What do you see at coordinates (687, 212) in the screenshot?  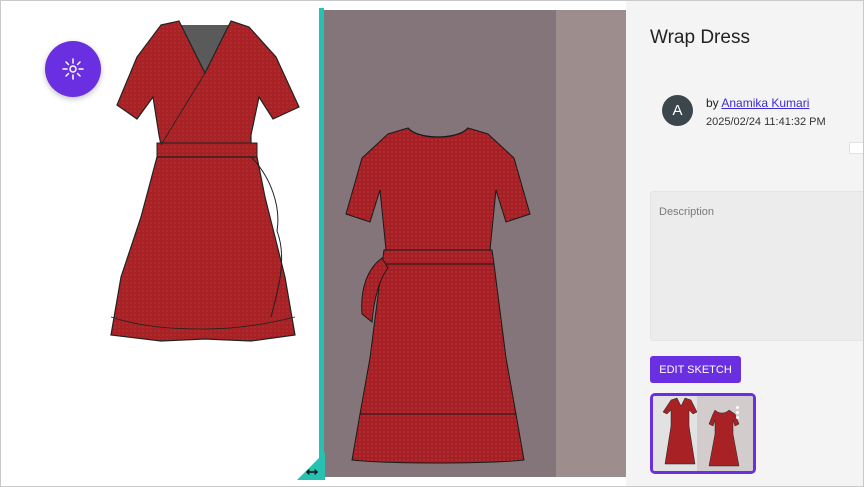 I see `description-placeholder: Description` at bounding box center [687, 212].